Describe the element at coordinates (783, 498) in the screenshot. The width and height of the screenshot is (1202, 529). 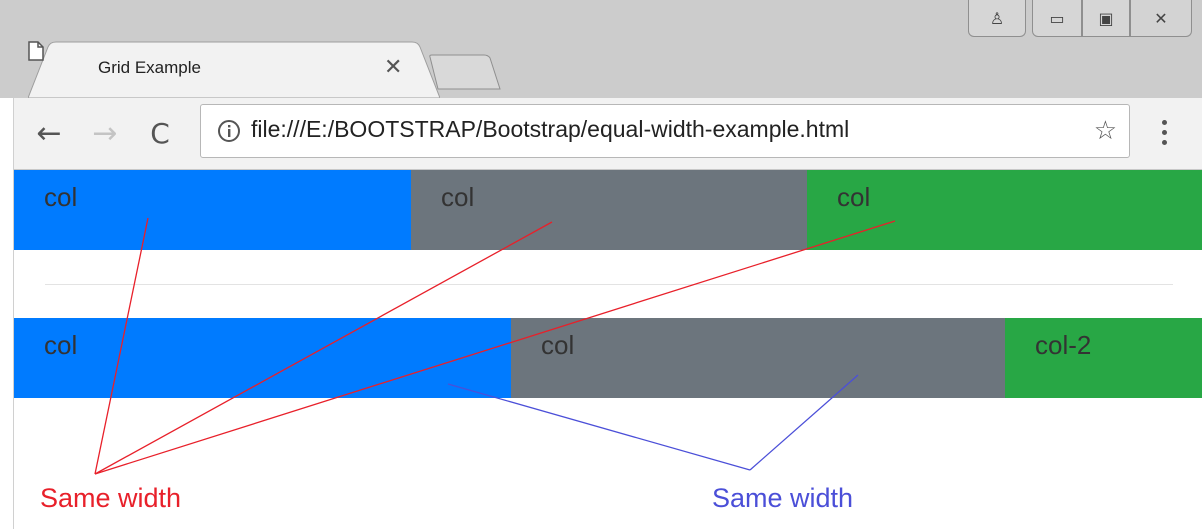
I see `annotation-label-blue: Same width` at that location.